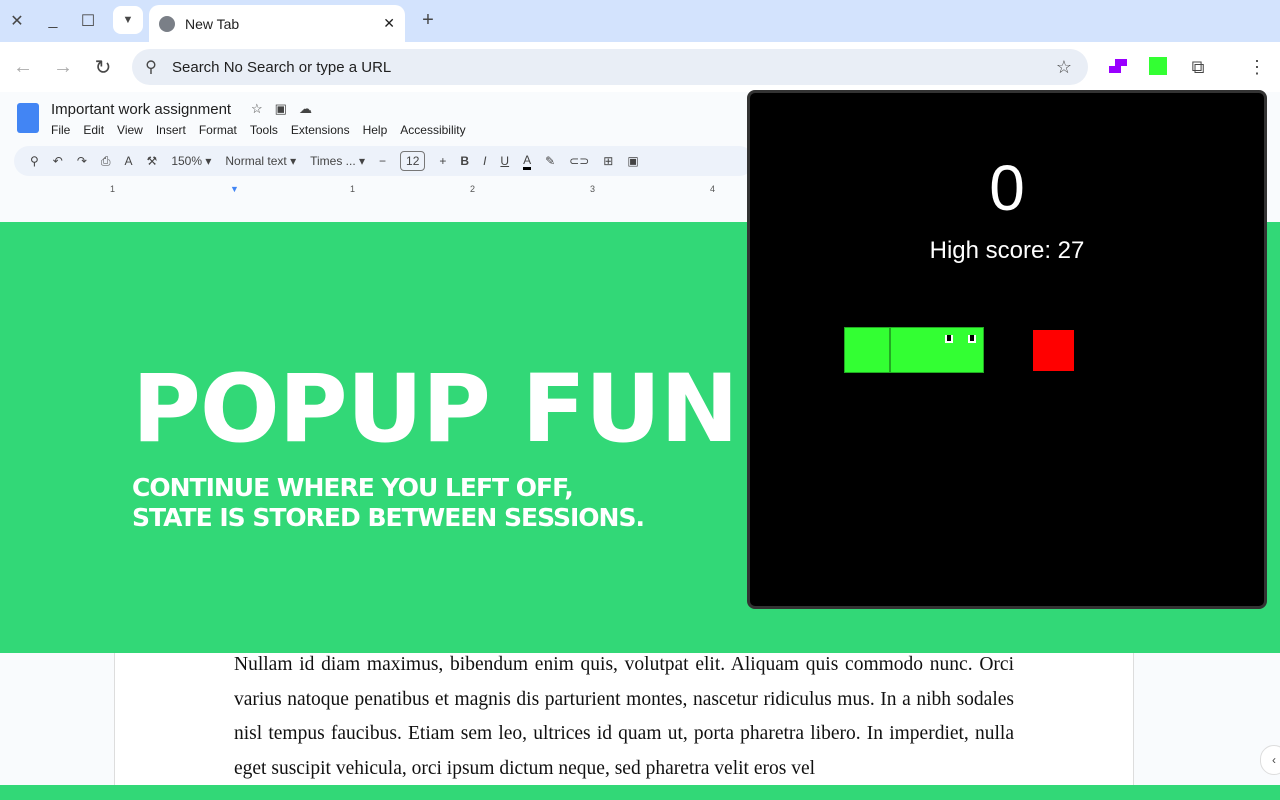 This screenshot has height=800, width=1280. Describe the element at coordinates (550, 161) in the screenshot. I see `highlight-icon: ✎` at that location.